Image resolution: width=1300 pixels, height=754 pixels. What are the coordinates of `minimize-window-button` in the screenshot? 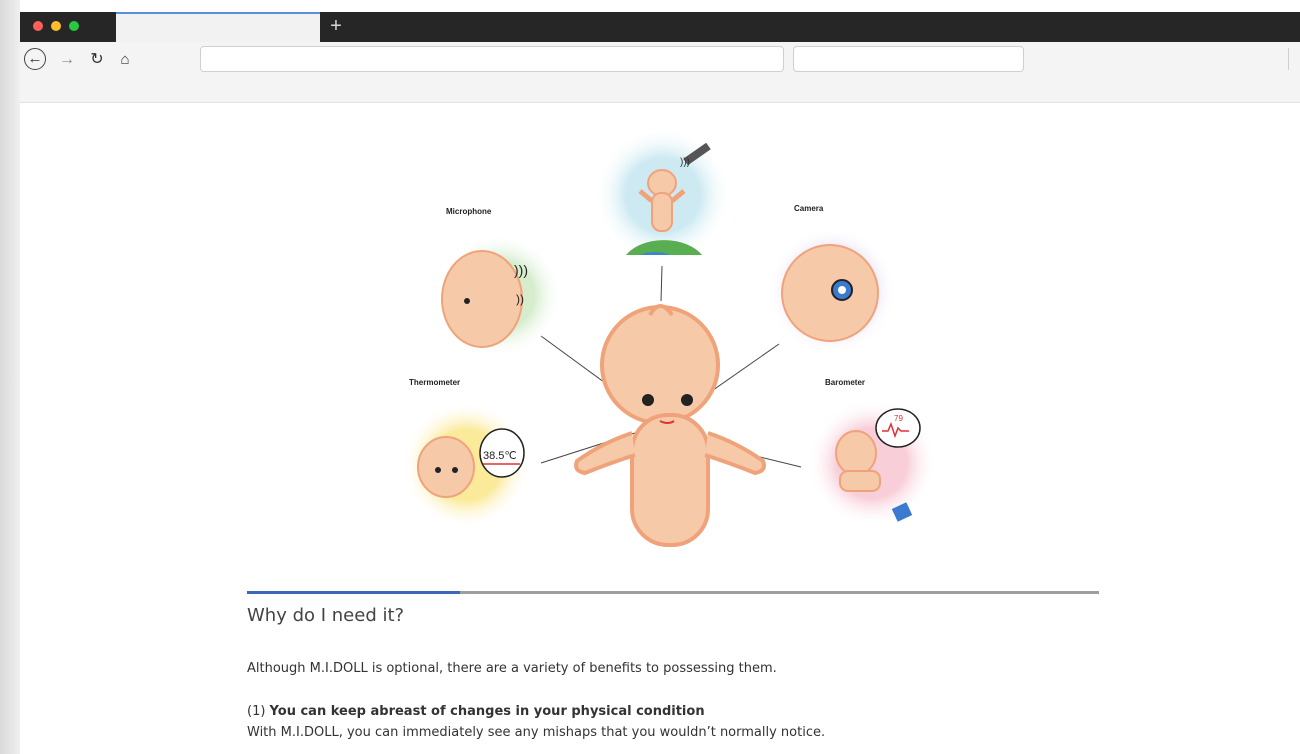 It's located at (56, 26).